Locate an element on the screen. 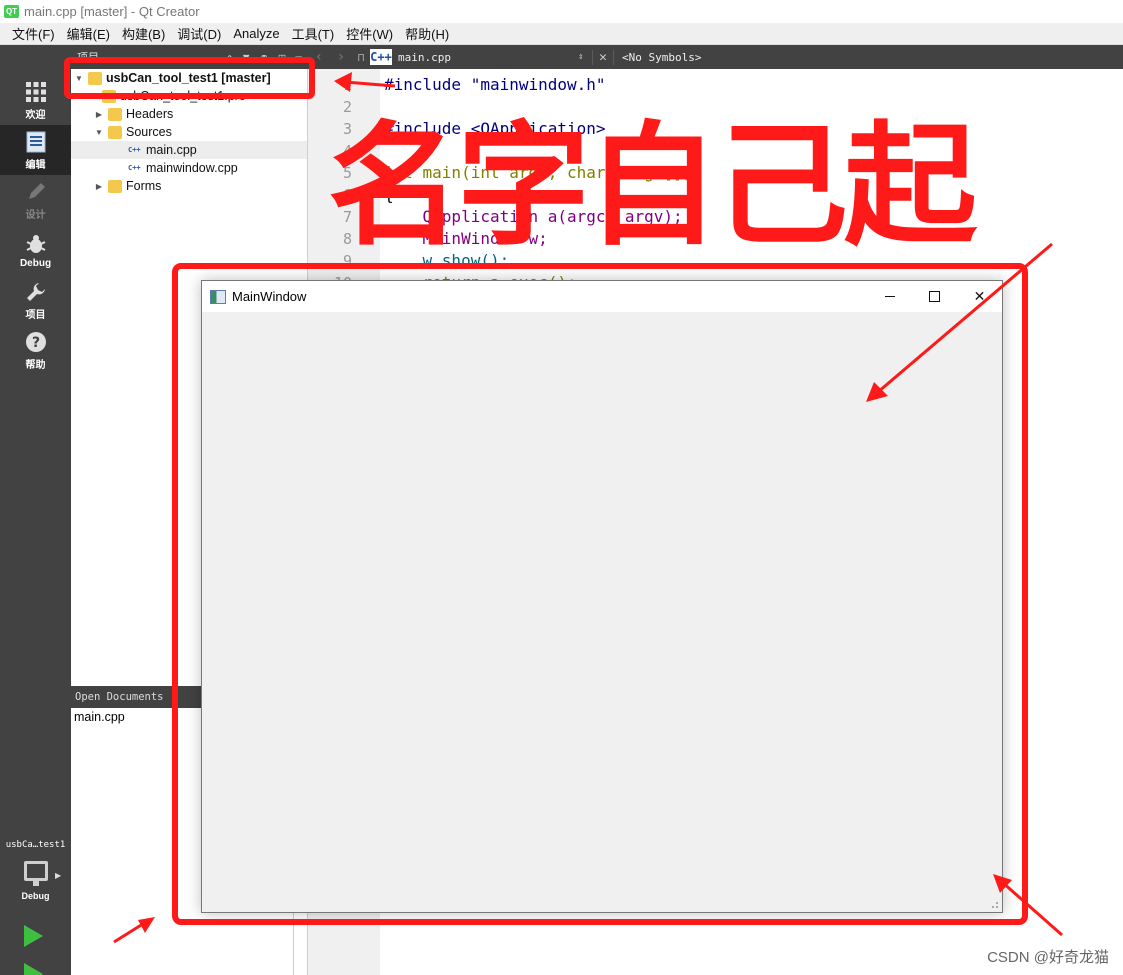 This screenshot has width=1123, height=975. close-pane-icon: ▭ is located at coordinates (298, 57).